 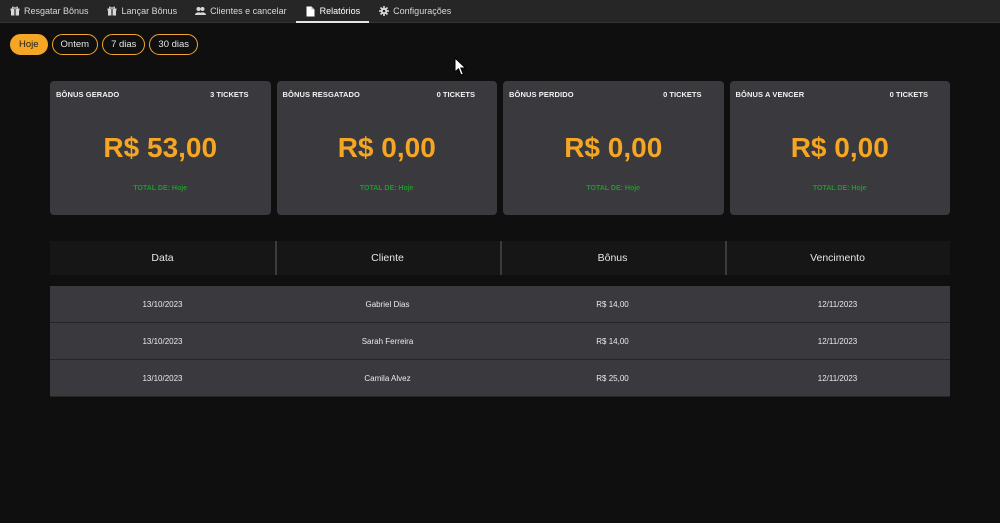 What do you see at coordinates (837, 258) in the screenshot?
I see `column-header-vencimento: Vencimento` at bounding box center [837, 258].